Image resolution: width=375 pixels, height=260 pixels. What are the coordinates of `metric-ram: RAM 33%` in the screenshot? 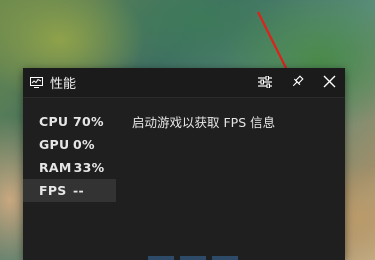 It's located at (69, 167).